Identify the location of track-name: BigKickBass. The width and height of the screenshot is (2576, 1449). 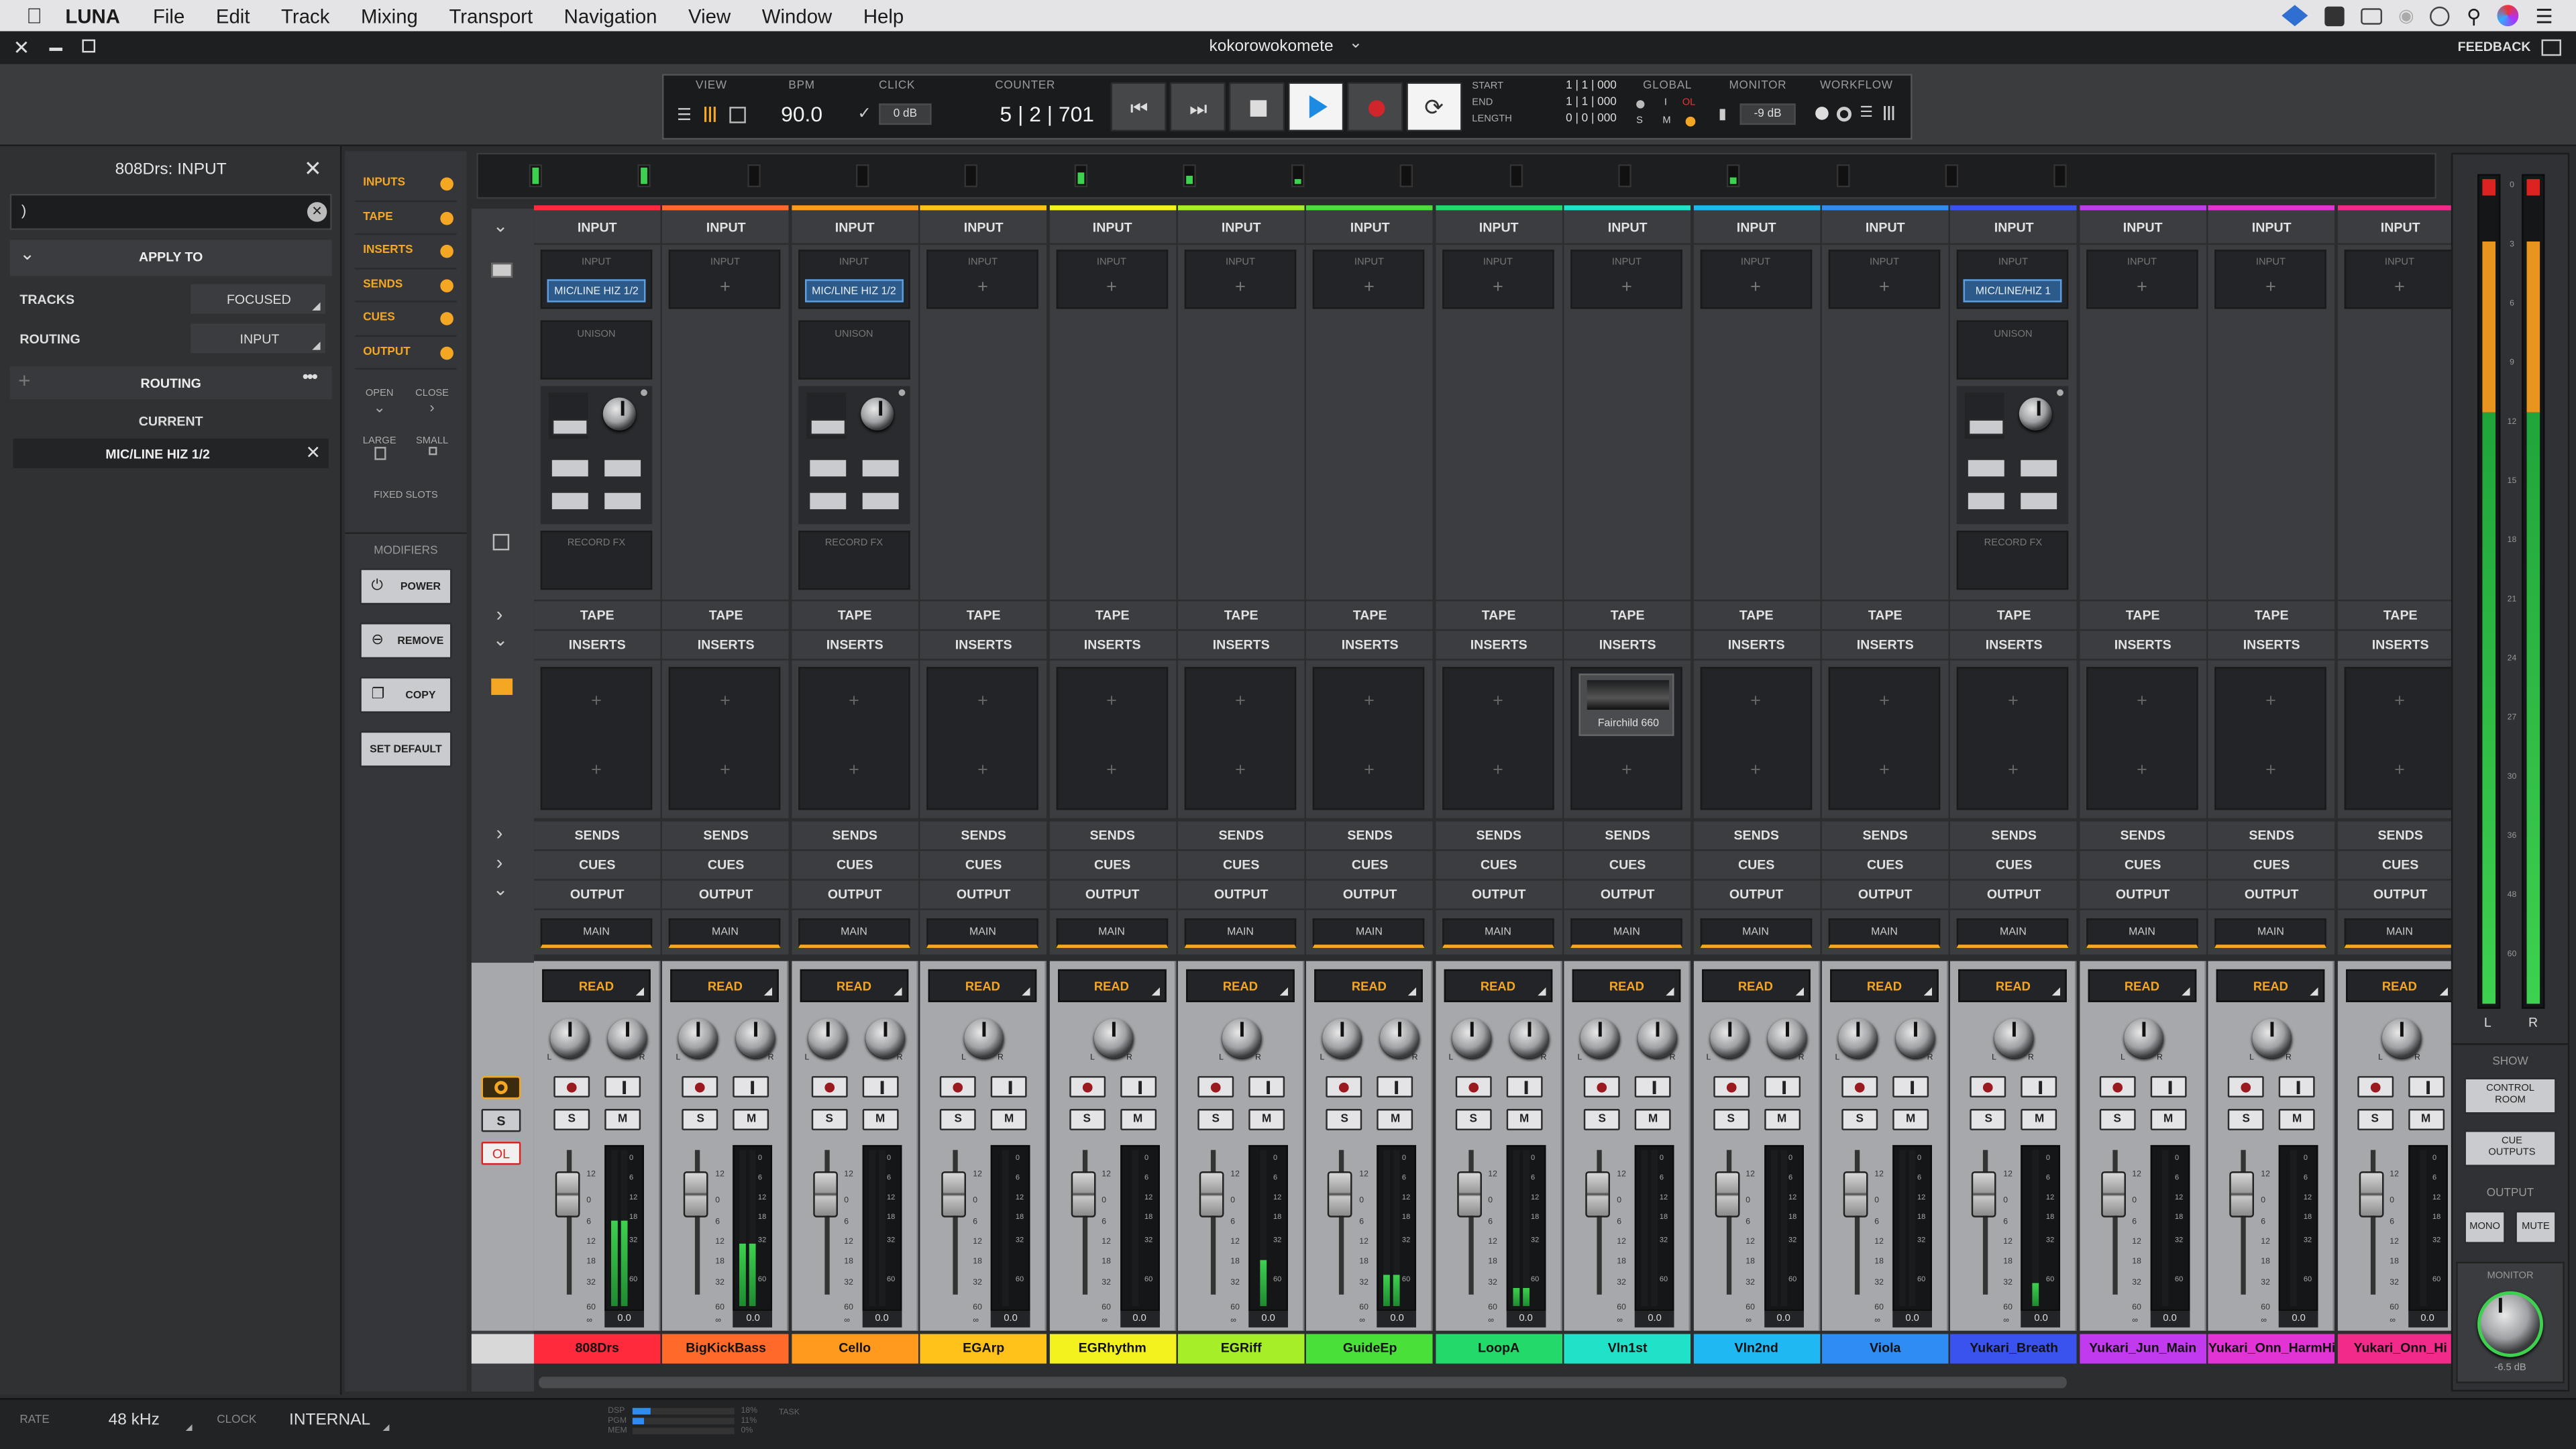
(726, 1349).